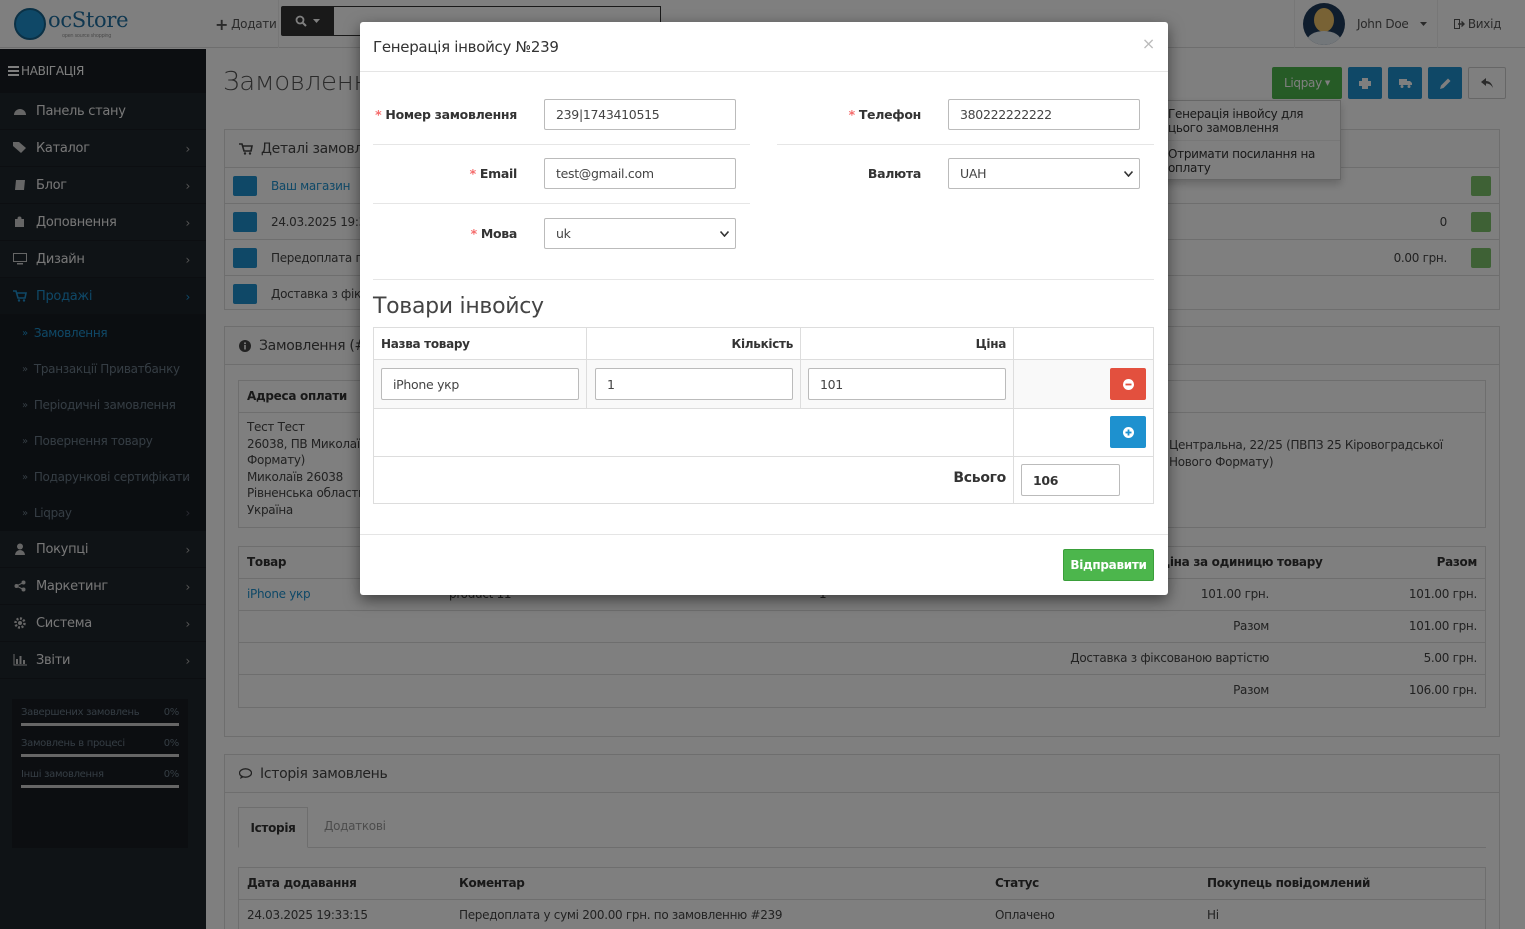 The width and height of the screenshot is (1525, 929). Describe the element at coordinates (451, 114) in the screenshot. I see `label-text: Номер замовлення` at that location.